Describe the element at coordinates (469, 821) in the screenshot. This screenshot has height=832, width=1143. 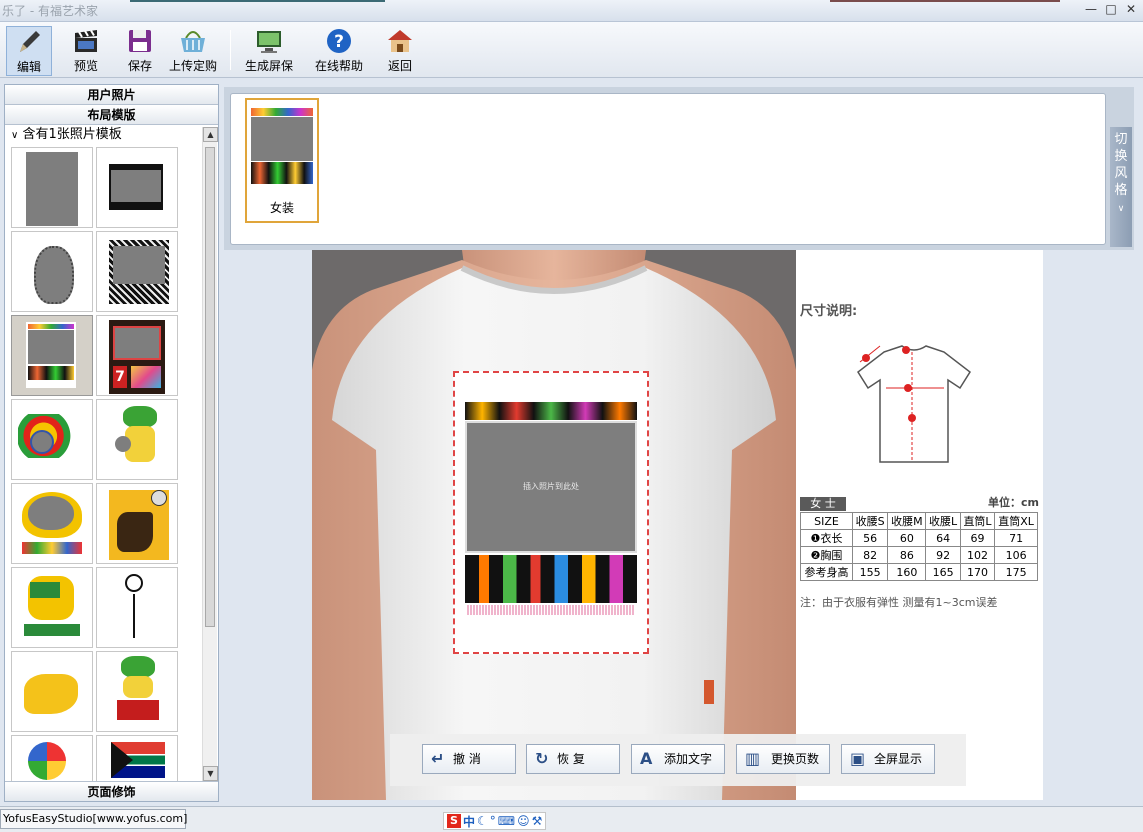
I see `ime-mode: 中` at that location.